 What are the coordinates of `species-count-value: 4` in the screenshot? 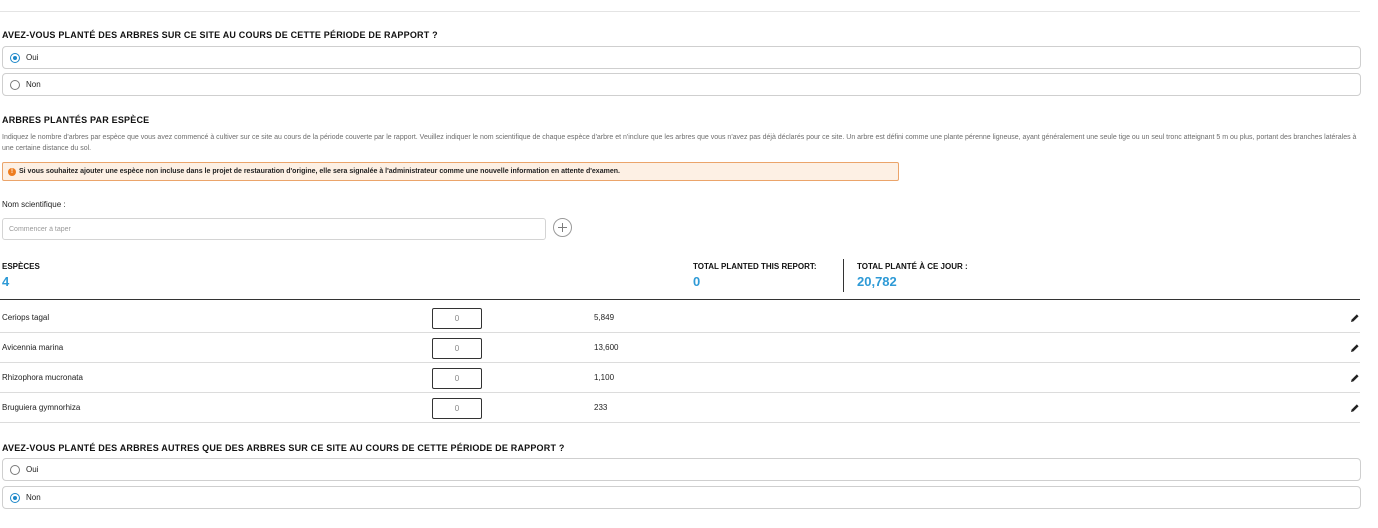 It's located at (6, 281).